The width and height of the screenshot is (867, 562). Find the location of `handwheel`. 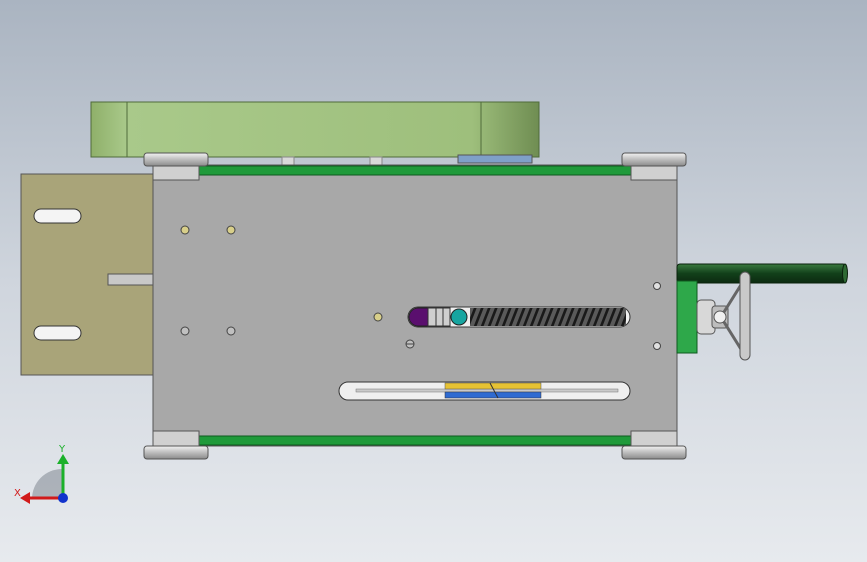

handwheel is located at coordinates (723, 316).